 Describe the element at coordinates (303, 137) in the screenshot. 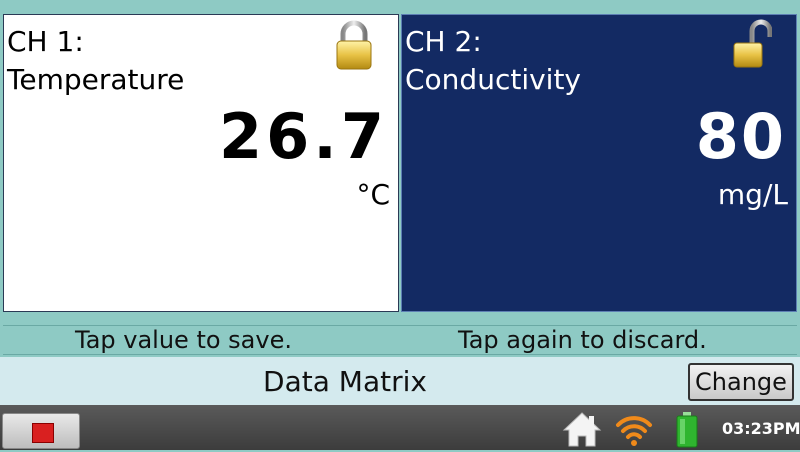

I see `channel-1-value: 26.7` at that location.